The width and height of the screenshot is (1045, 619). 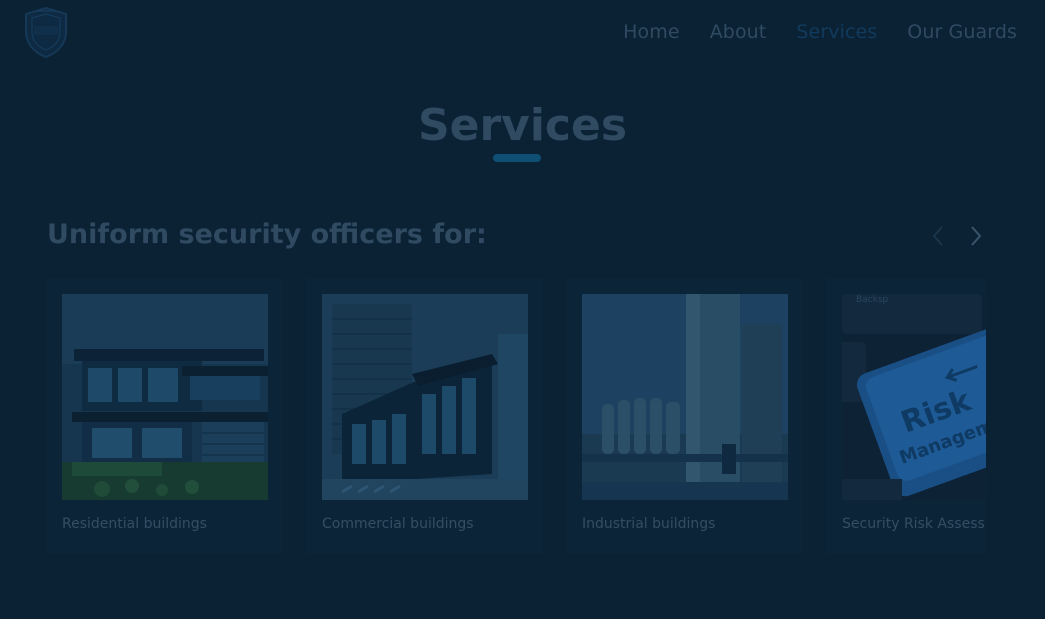 I want to click on section-subtitle: Uniform security officers for:, so click(x=267, y=234).